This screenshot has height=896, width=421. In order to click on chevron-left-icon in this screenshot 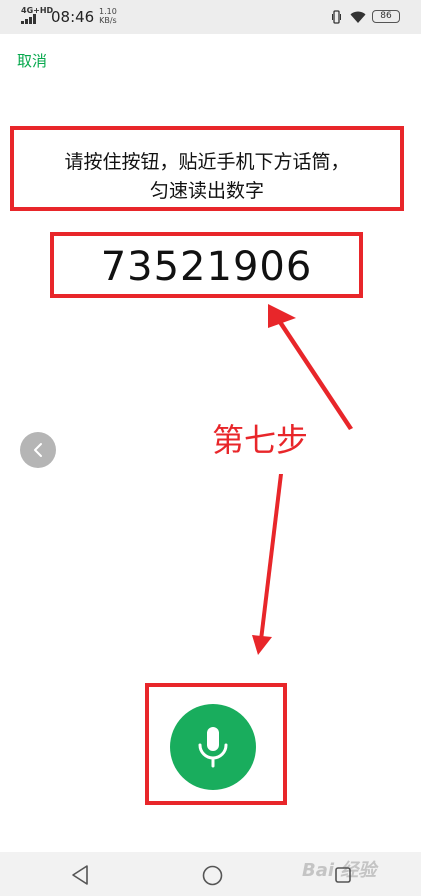, I will do `click(38, 450)`.